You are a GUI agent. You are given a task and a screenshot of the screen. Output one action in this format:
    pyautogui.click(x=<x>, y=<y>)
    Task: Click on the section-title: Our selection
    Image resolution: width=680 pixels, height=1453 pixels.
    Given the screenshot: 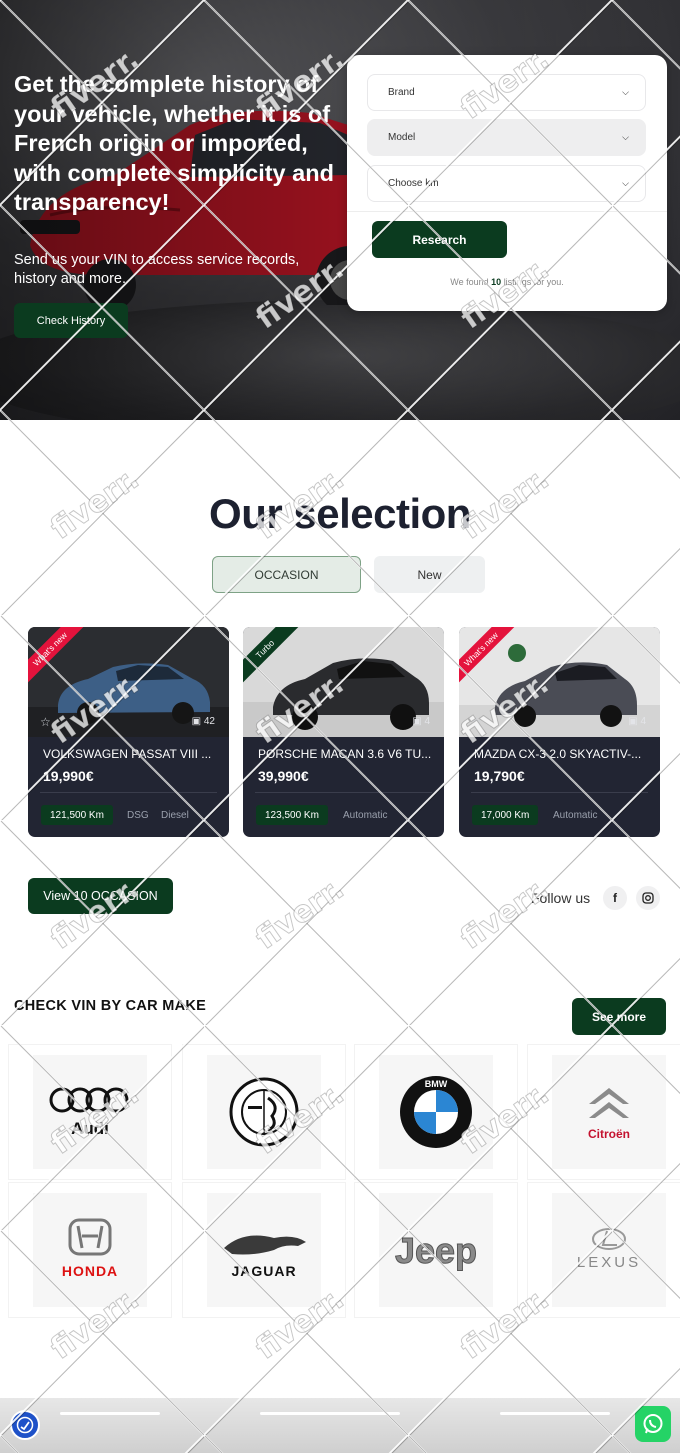 What is the action you would take?
    pyautogui.click(x=340, y=513)
    